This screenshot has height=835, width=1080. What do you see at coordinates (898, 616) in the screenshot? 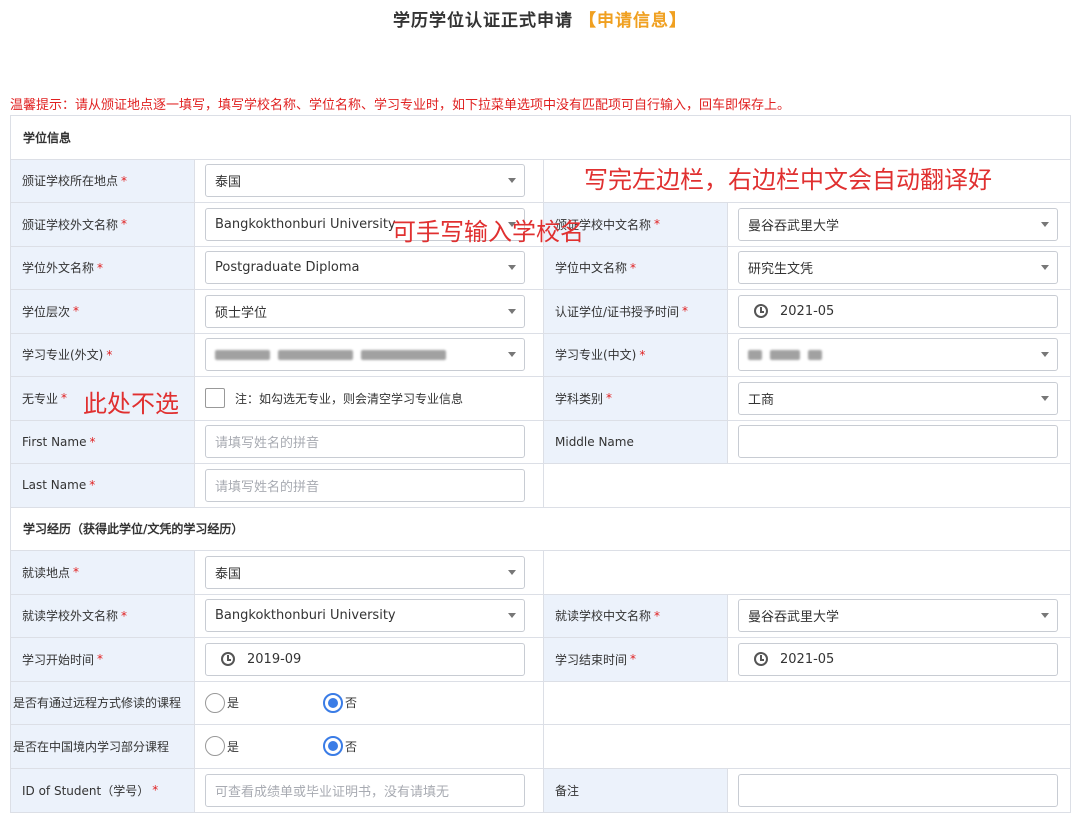
I see `study-school-chinese-select: 曼谷吞武里大学` at bounding box center [898, 616].